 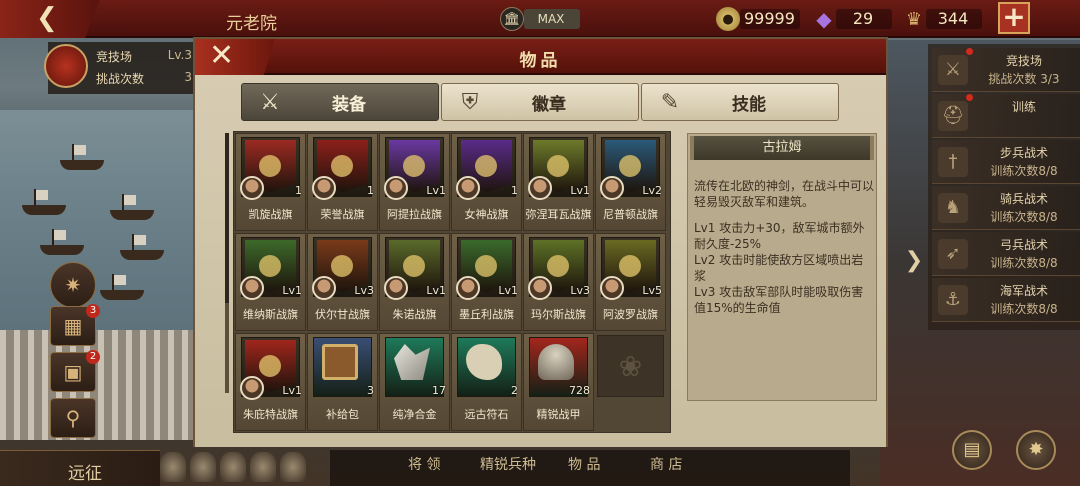 What do you see at coordinates (270, 182) in the screenshot?
I see `item-cell: 1 凯旋战旗` at bounding box center [270, 182].